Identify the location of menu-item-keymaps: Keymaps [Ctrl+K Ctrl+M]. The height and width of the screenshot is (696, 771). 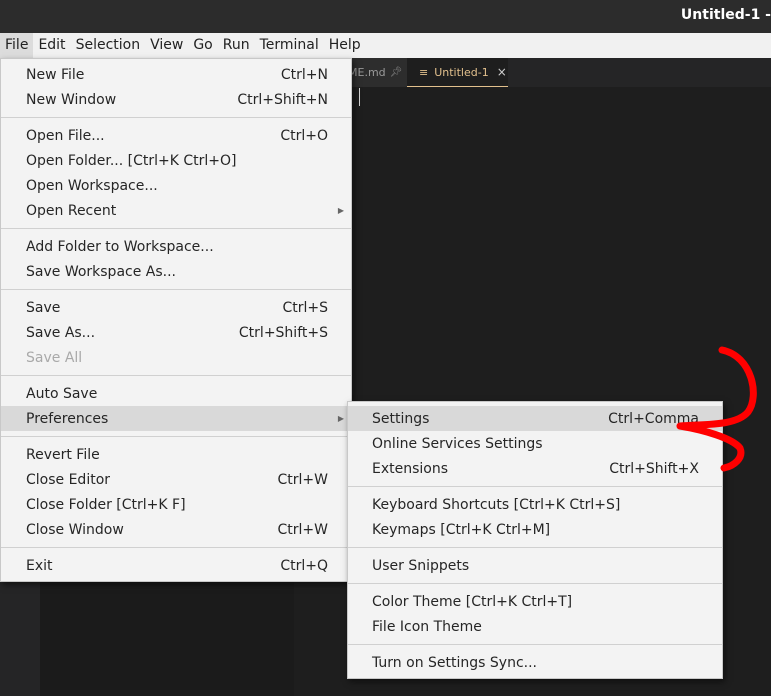
(535, 529).